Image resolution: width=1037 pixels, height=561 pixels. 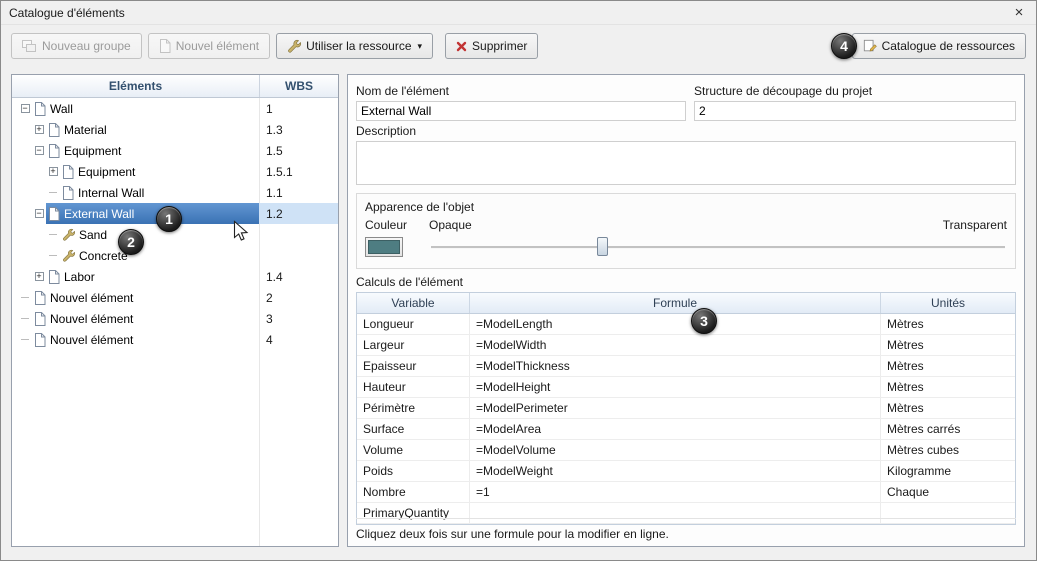 What do you see at coordinates (410, 282) in the screenshot?
I see `calculations-label: Calculs de l'élément` at bounding box center [410, 282].